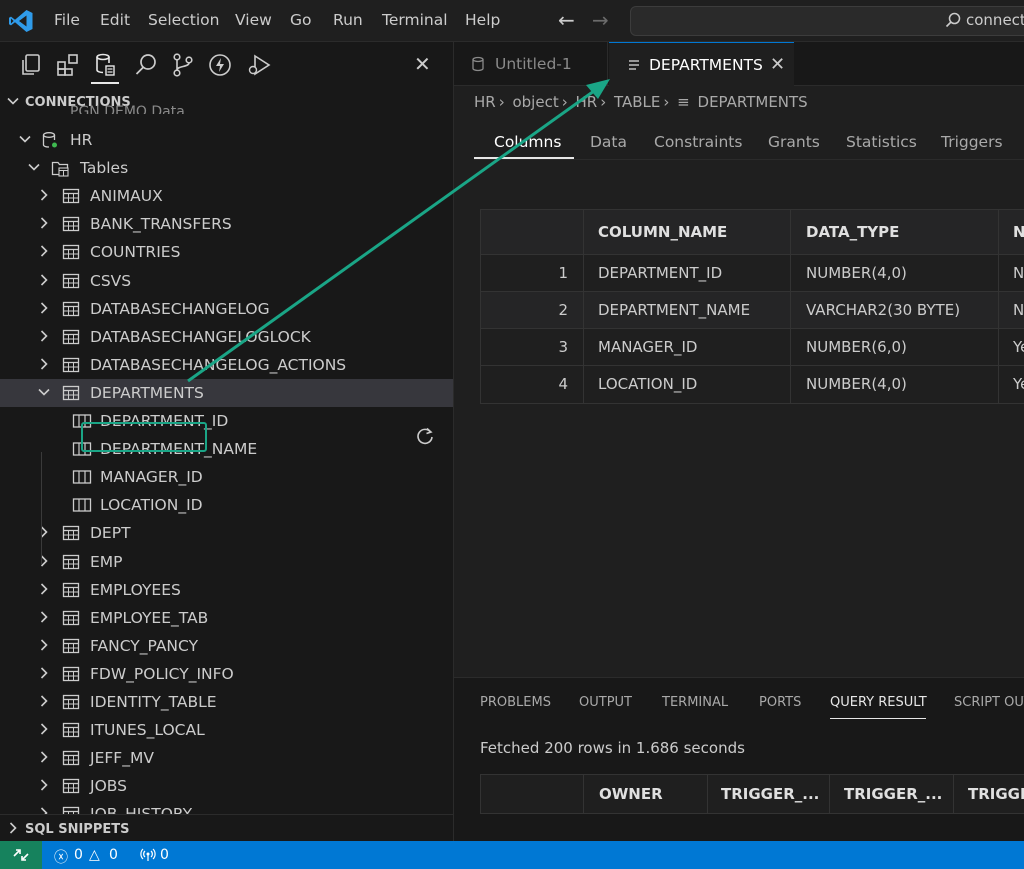  I want to click on tab-triggers: Triggers, so click(972, 142).